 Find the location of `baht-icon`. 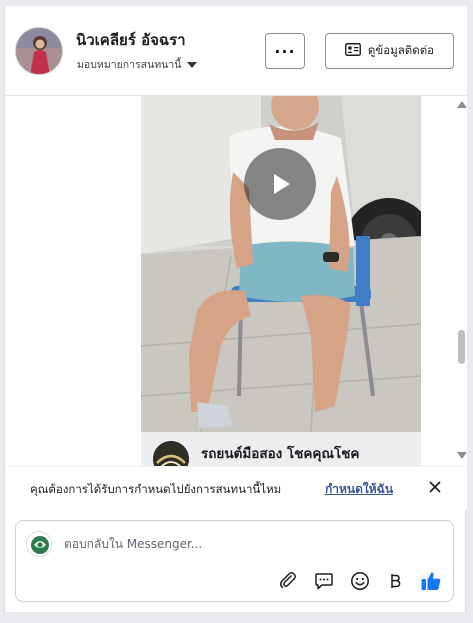

baht-icon is located at coordinates (396, 581).